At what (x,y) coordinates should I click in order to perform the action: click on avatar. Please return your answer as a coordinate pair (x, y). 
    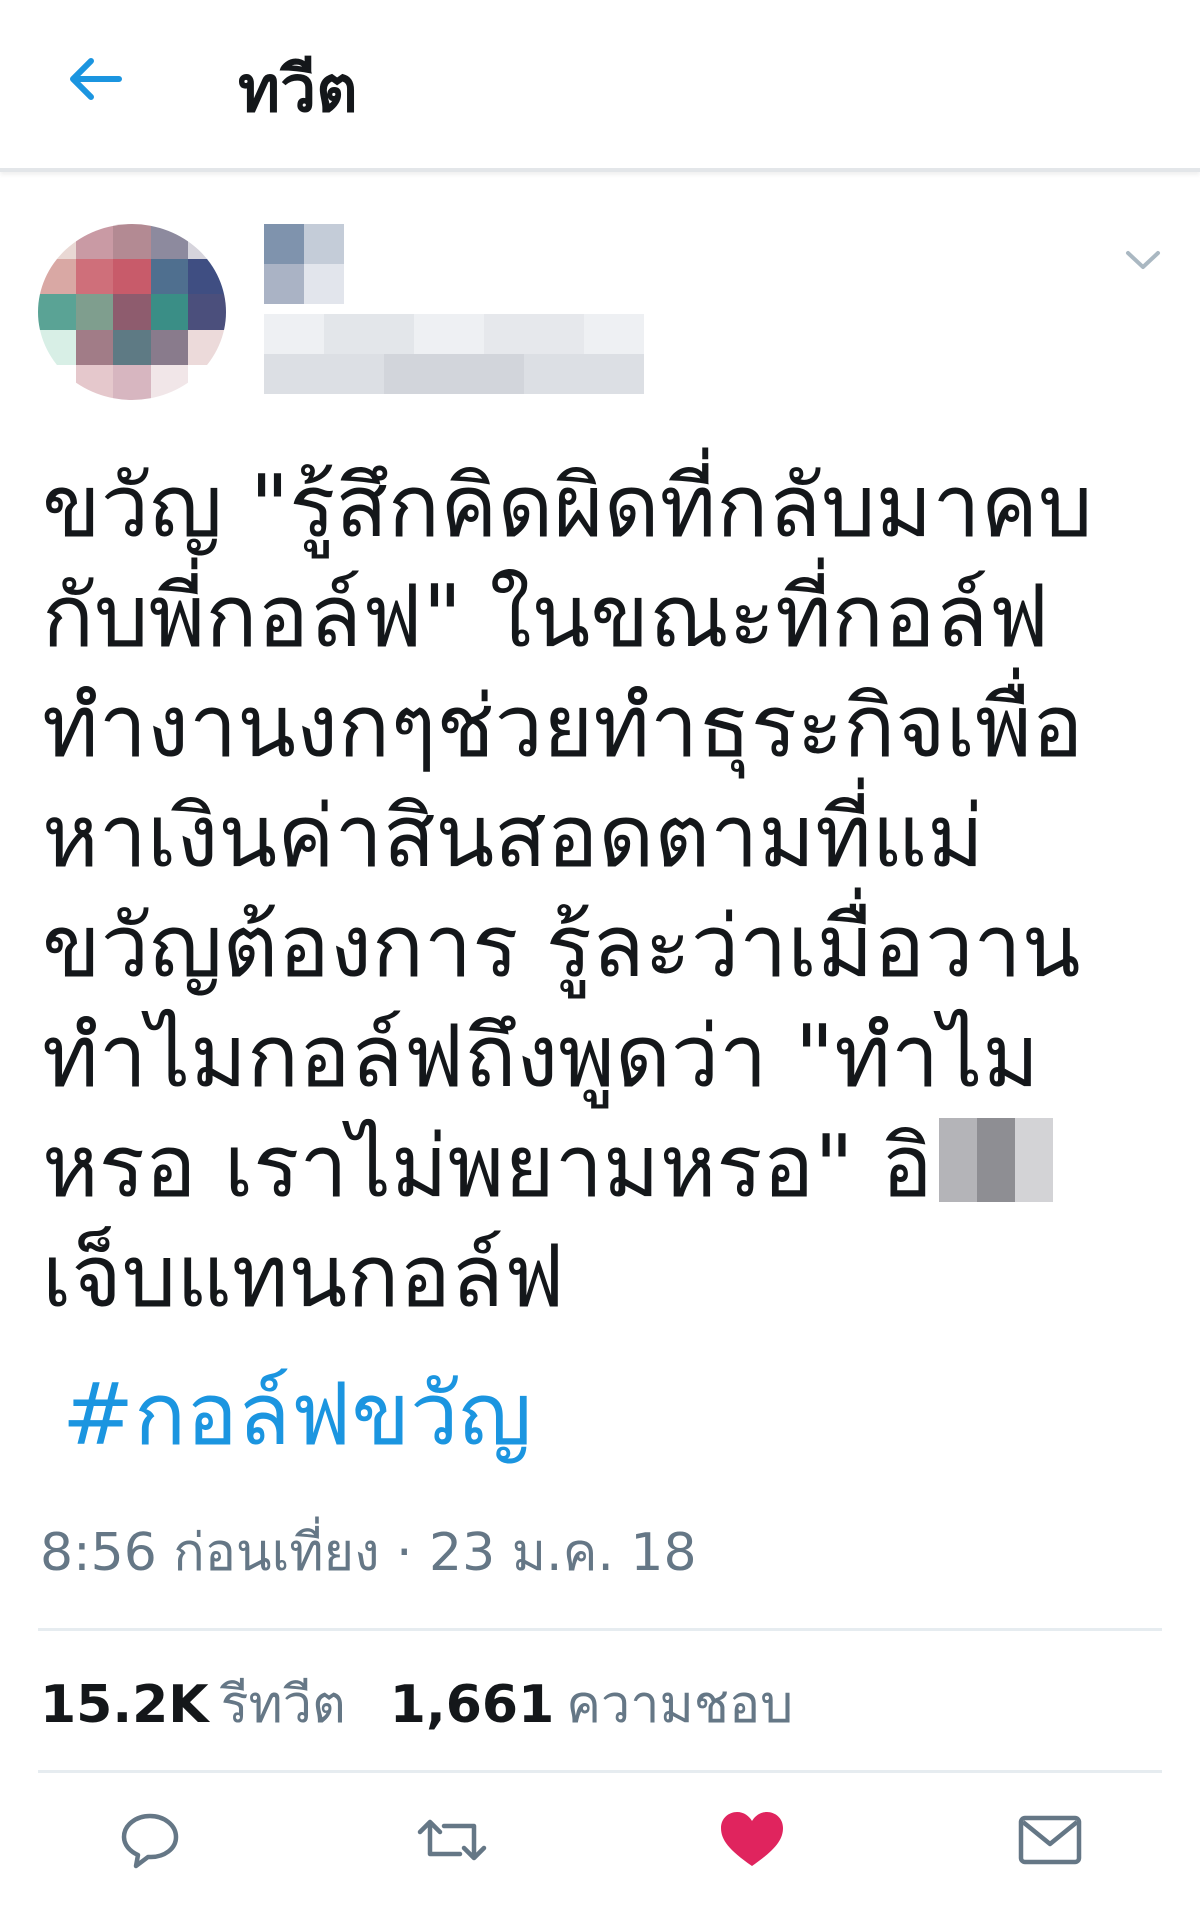
    Looking at the image, I should click on (132, 312).